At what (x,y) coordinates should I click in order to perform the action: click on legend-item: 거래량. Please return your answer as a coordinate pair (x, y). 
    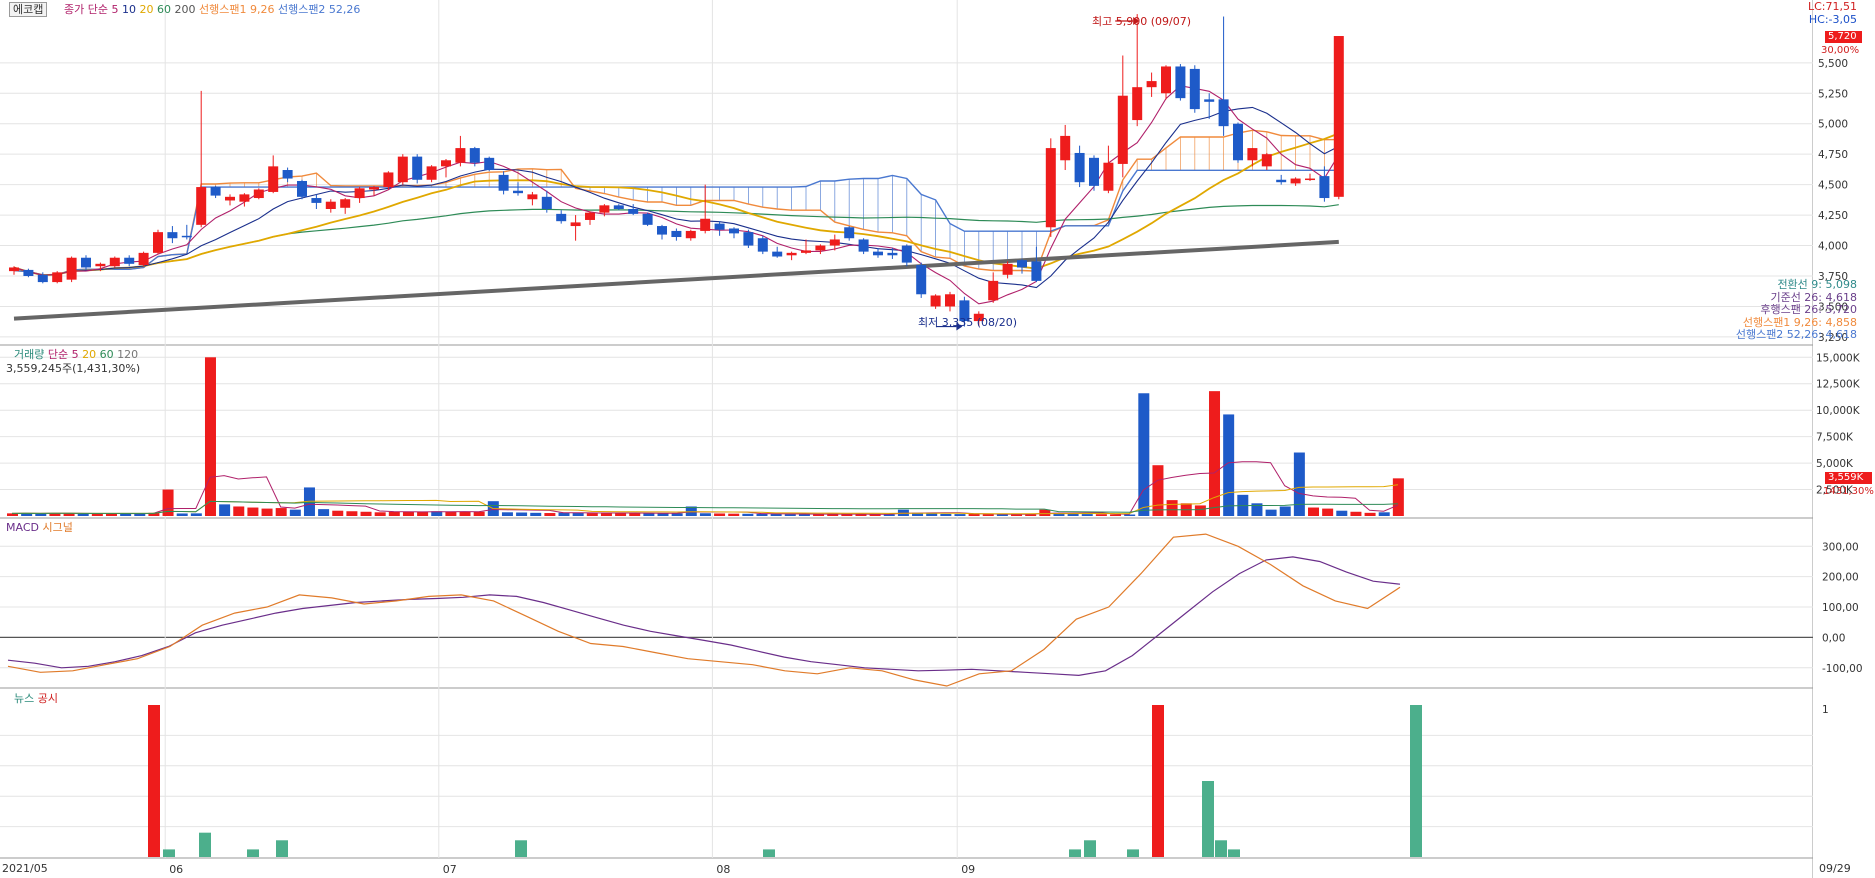
    Looking at the image, I should click on (31, 354).